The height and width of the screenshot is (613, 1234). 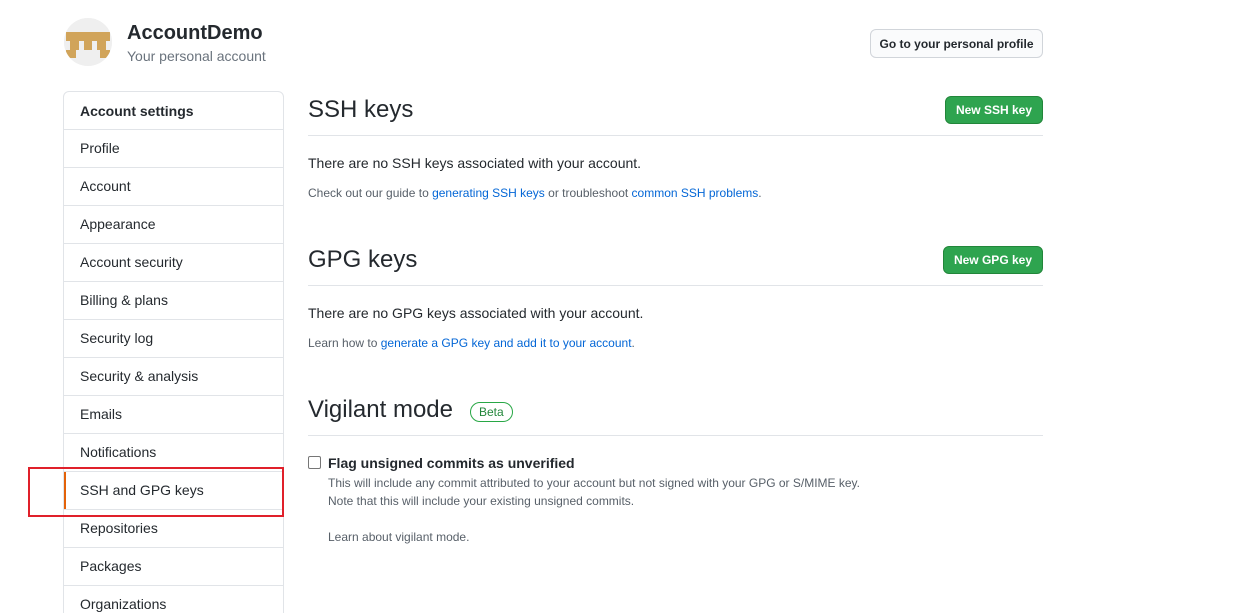 What do you see at coordinates (633, 343) in the screenshot?
I see `gpg-learn-suffix: .` at bounding box center [633, 343].